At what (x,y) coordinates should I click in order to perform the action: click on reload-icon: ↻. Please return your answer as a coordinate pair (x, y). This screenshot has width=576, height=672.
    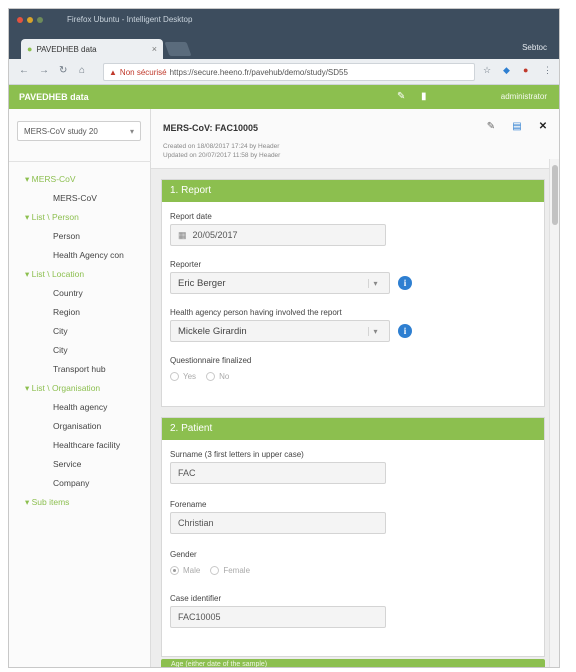
    Looking at the image, I should click on (63, 70).